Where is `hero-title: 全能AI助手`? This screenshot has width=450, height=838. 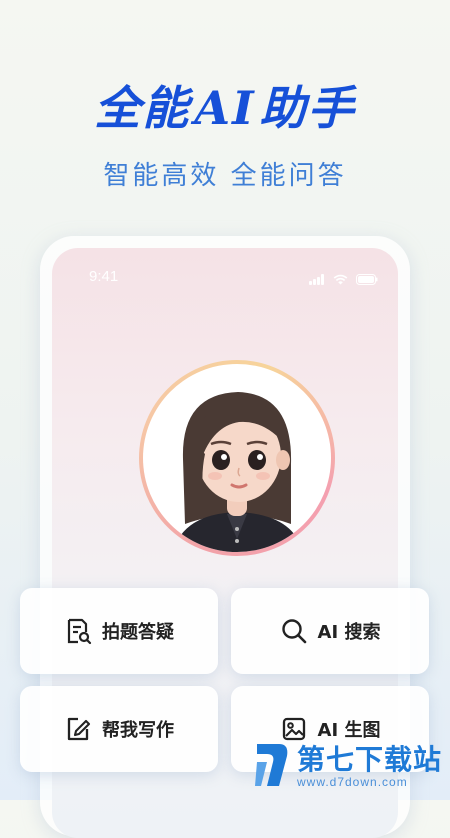
hero-title: 全能AI助手 is located at coordinates (225, 108).